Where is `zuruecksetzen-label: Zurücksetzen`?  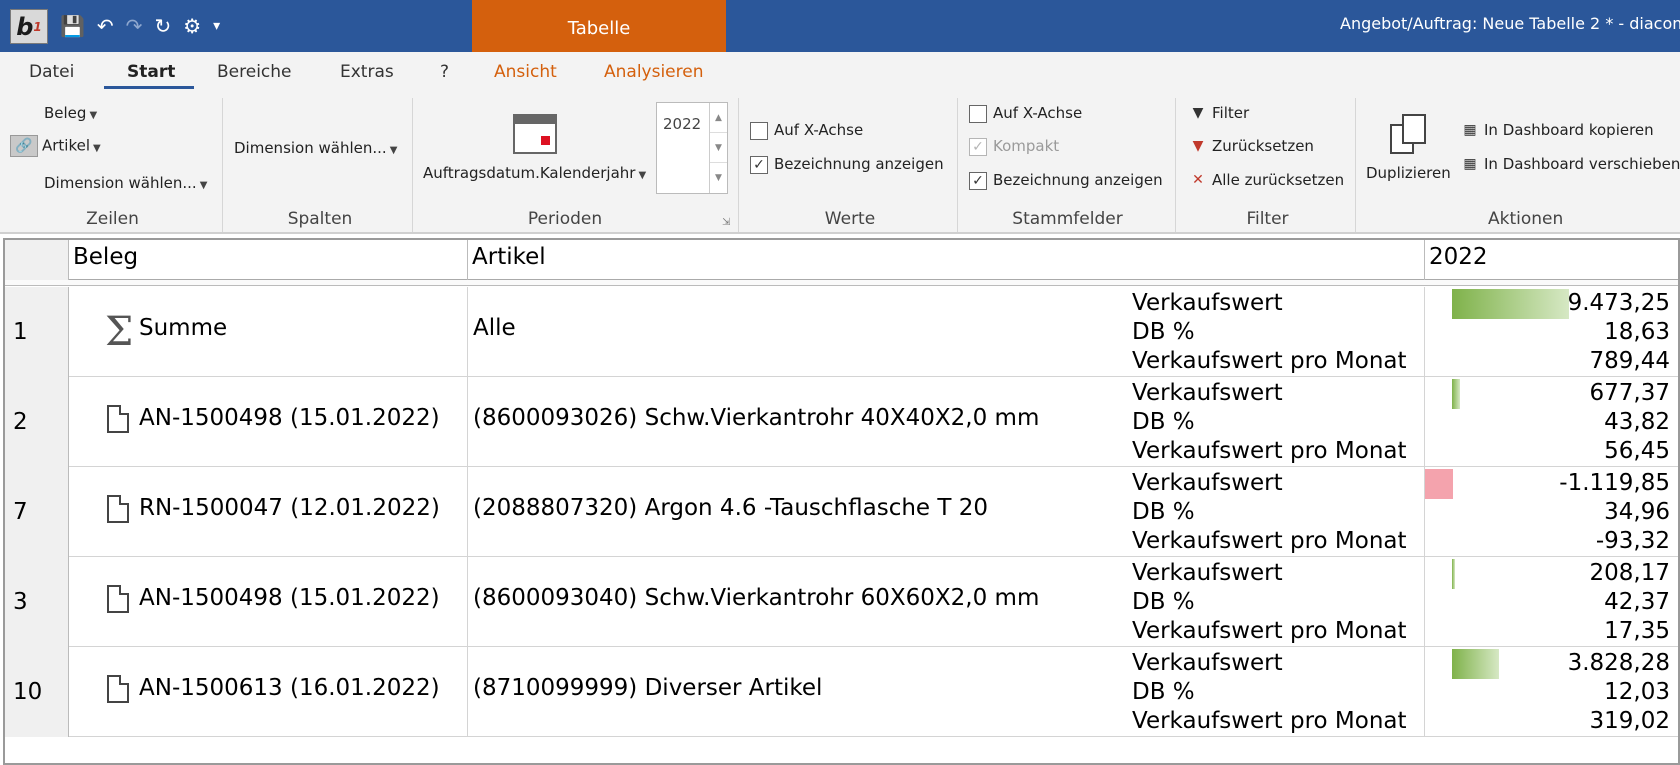 zuruecksetzen-label: Zurücksetzen is located at coordinates (1263, 146).